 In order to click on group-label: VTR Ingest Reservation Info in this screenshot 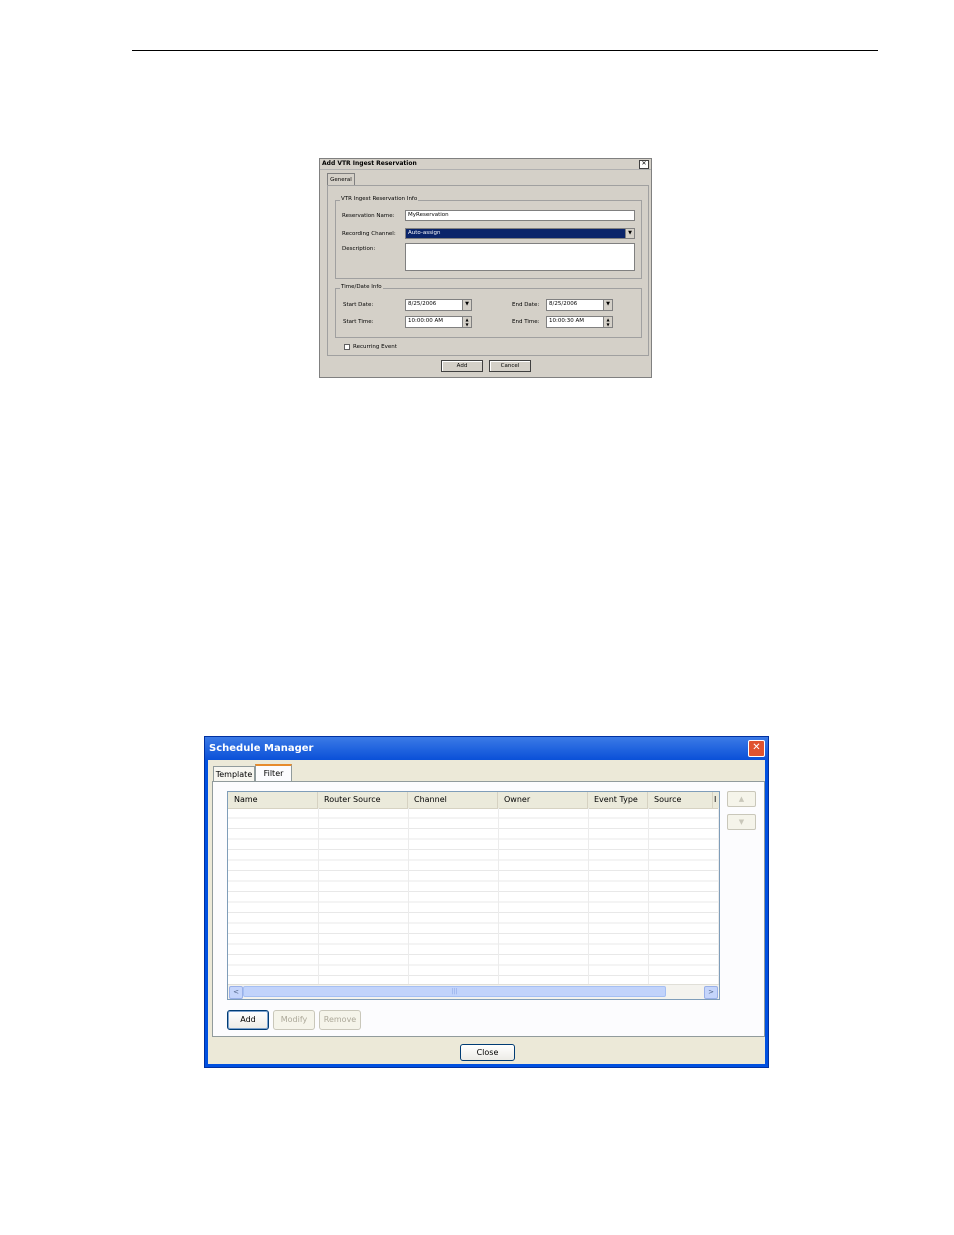, I will do `click(379, 199)`.